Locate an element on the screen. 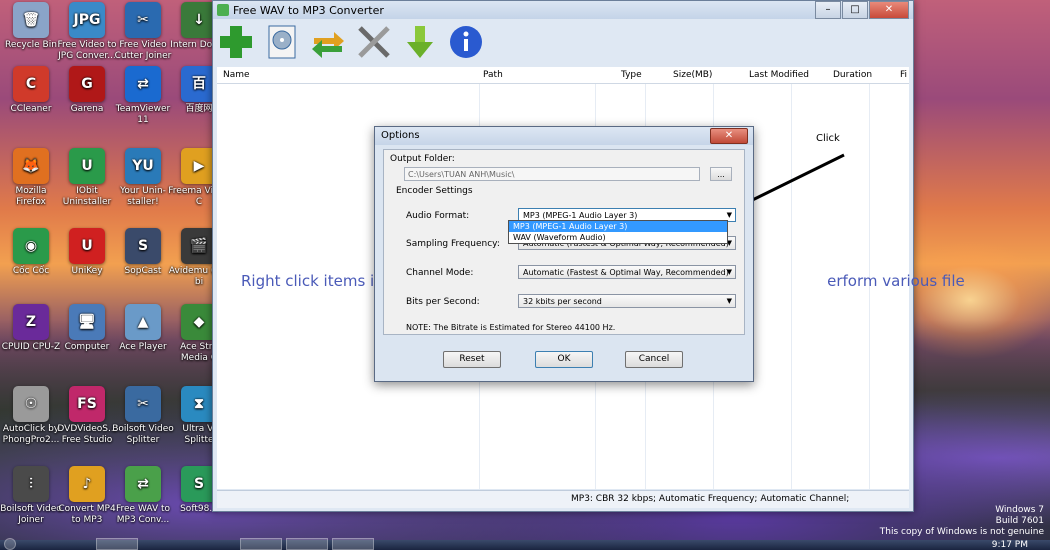 This screenshot has height=550, width=1050. desktop-app-icon: U is located at coordinates (87, 246).